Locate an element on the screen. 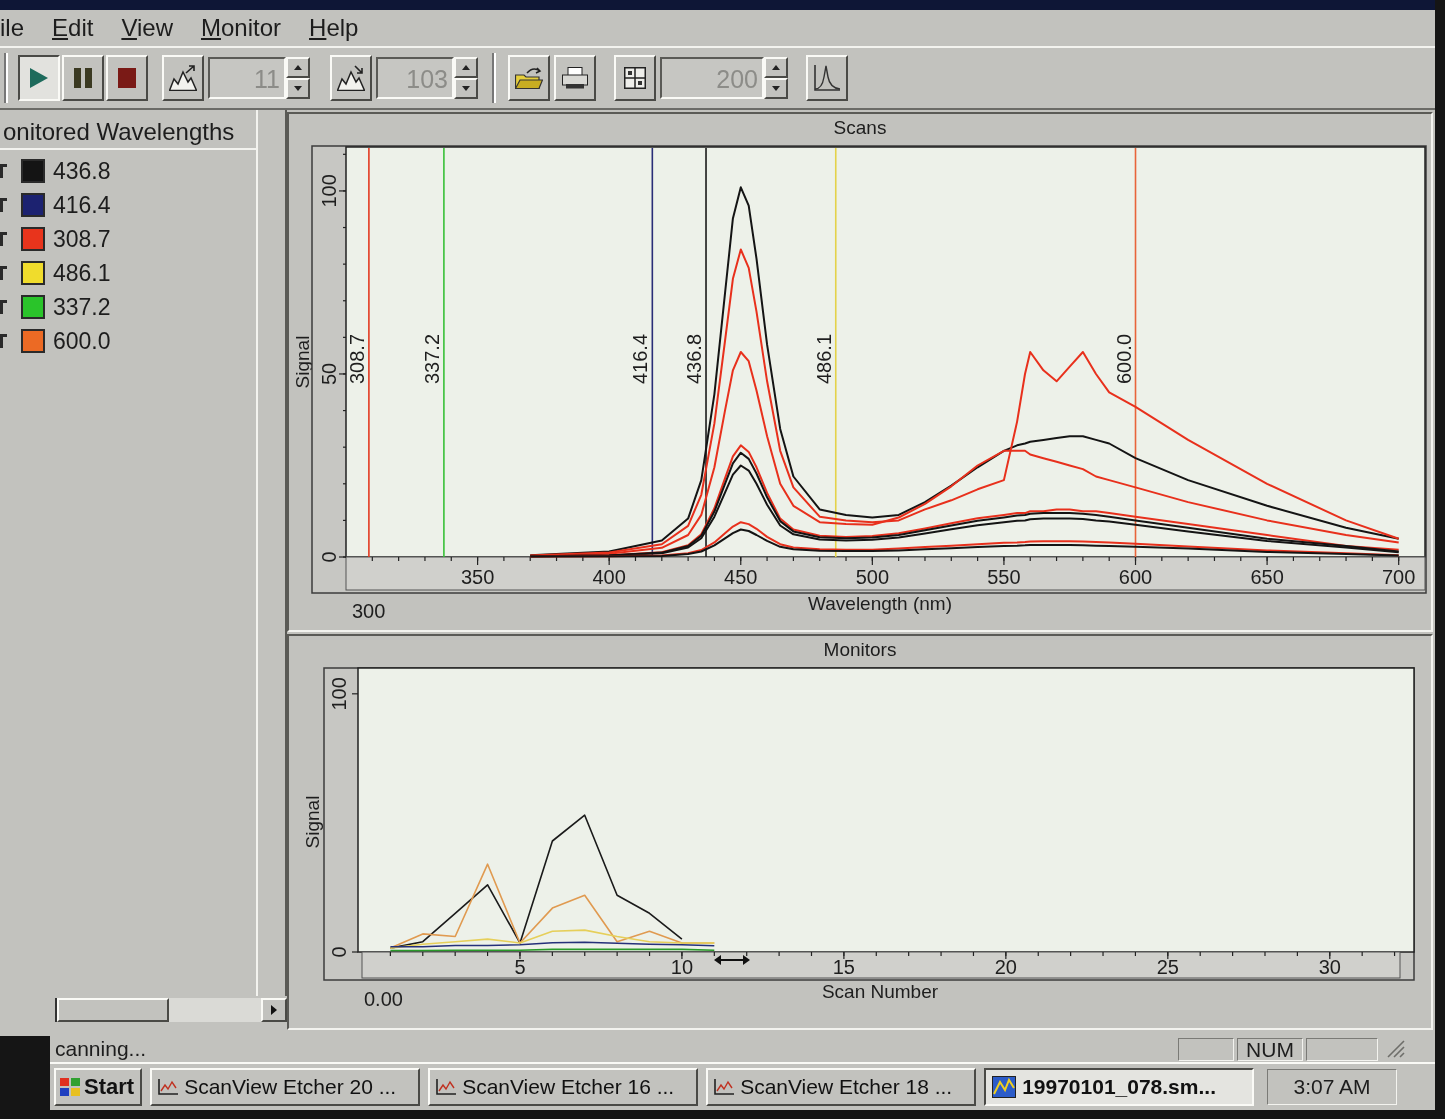 This screenshot has width=1445, height=1119. tick-label: 550 is located at coordinates (1004, 577).